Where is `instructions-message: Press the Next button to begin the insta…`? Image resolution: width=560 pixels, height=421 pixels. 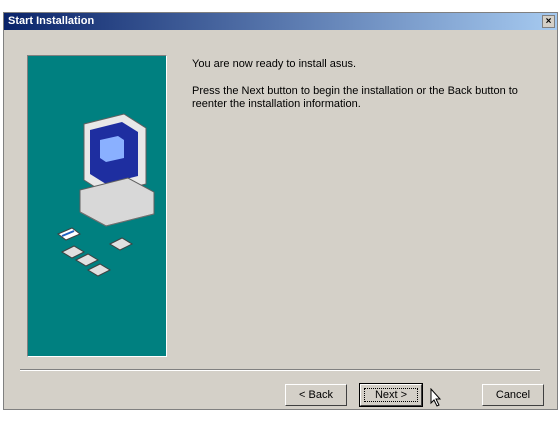 instructions-message: Press the Next button to begin the insta… is located at coordinates (355, 97).